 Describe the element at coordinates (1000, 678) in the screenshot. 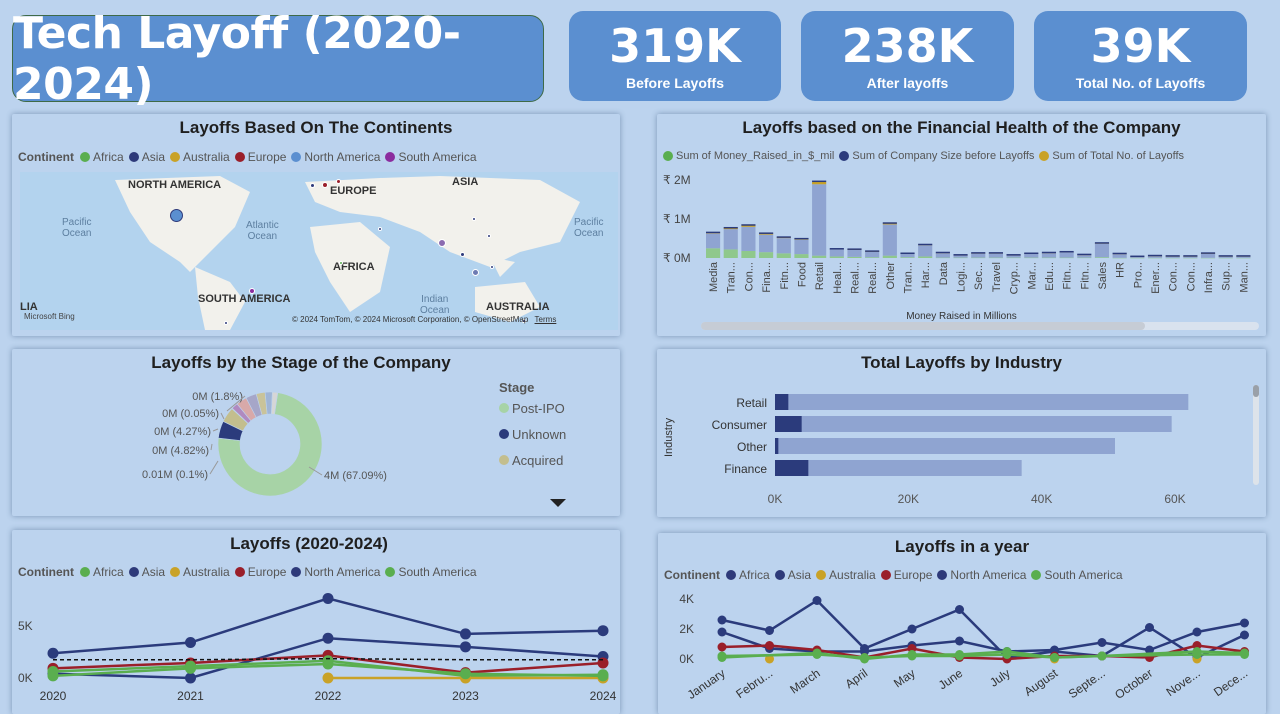

I see `x-tick-label: July` at that location.